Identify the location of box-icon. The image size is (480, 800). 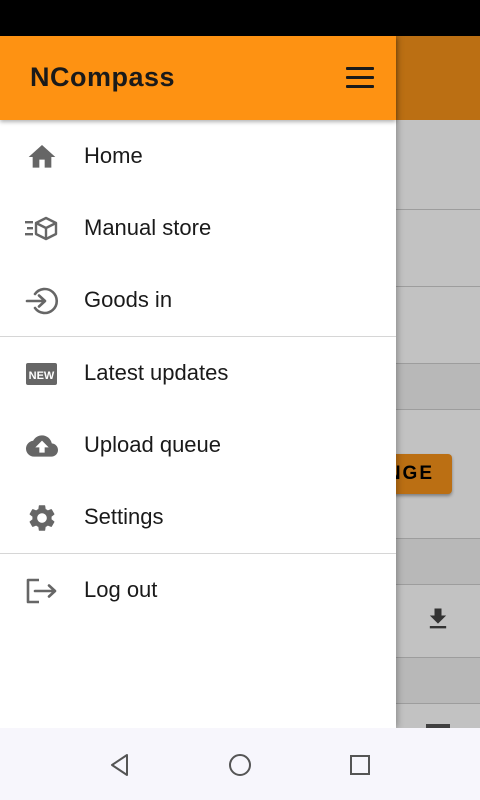
(41, 228).